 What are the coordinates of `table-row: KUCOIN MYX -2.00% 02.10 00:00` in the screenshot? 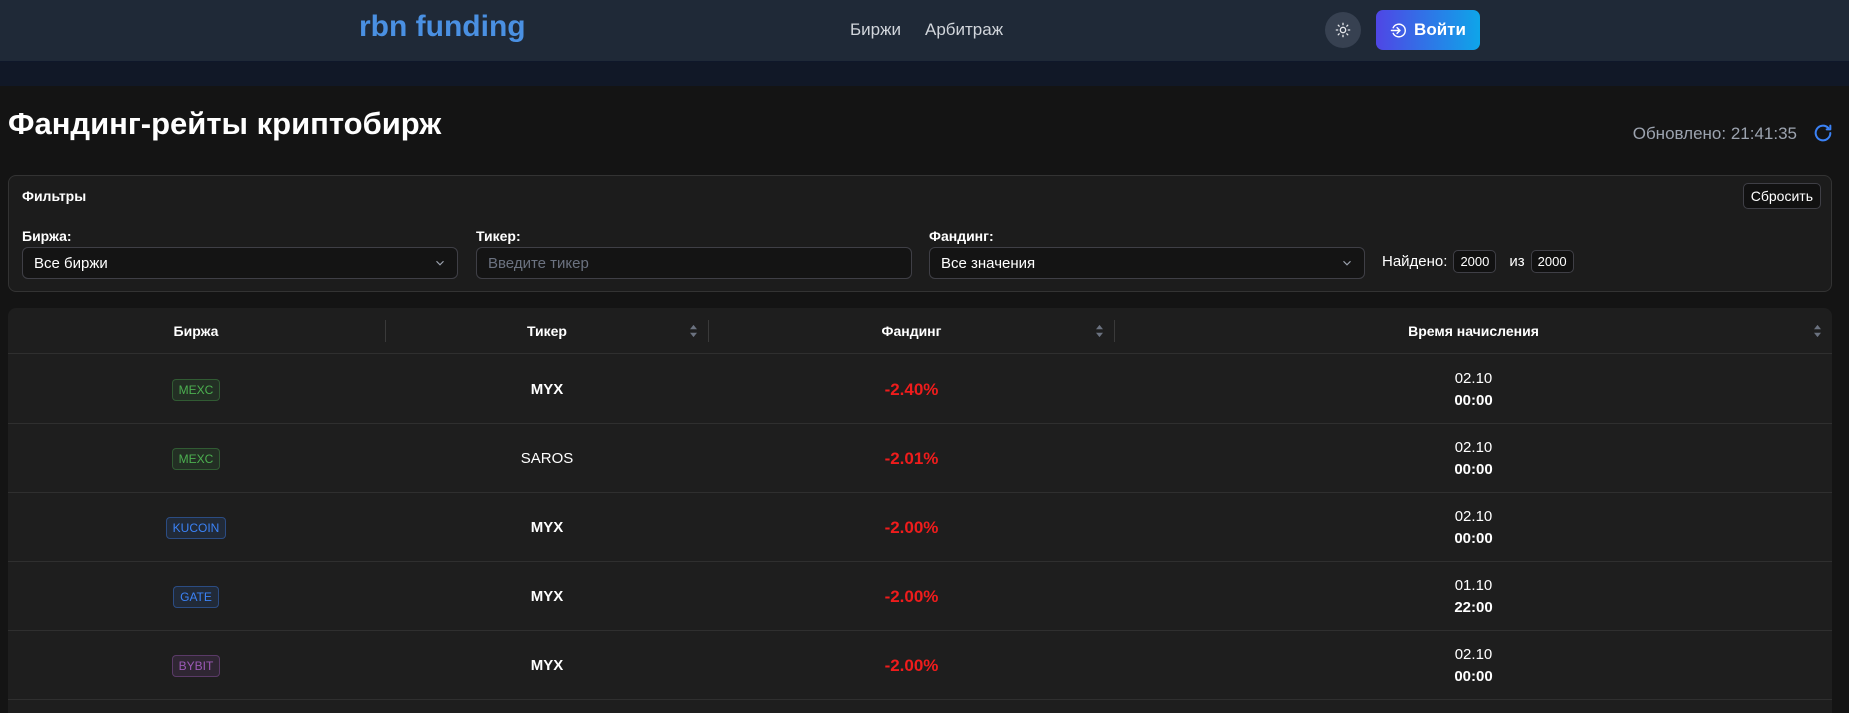 It's located at (920, 527).